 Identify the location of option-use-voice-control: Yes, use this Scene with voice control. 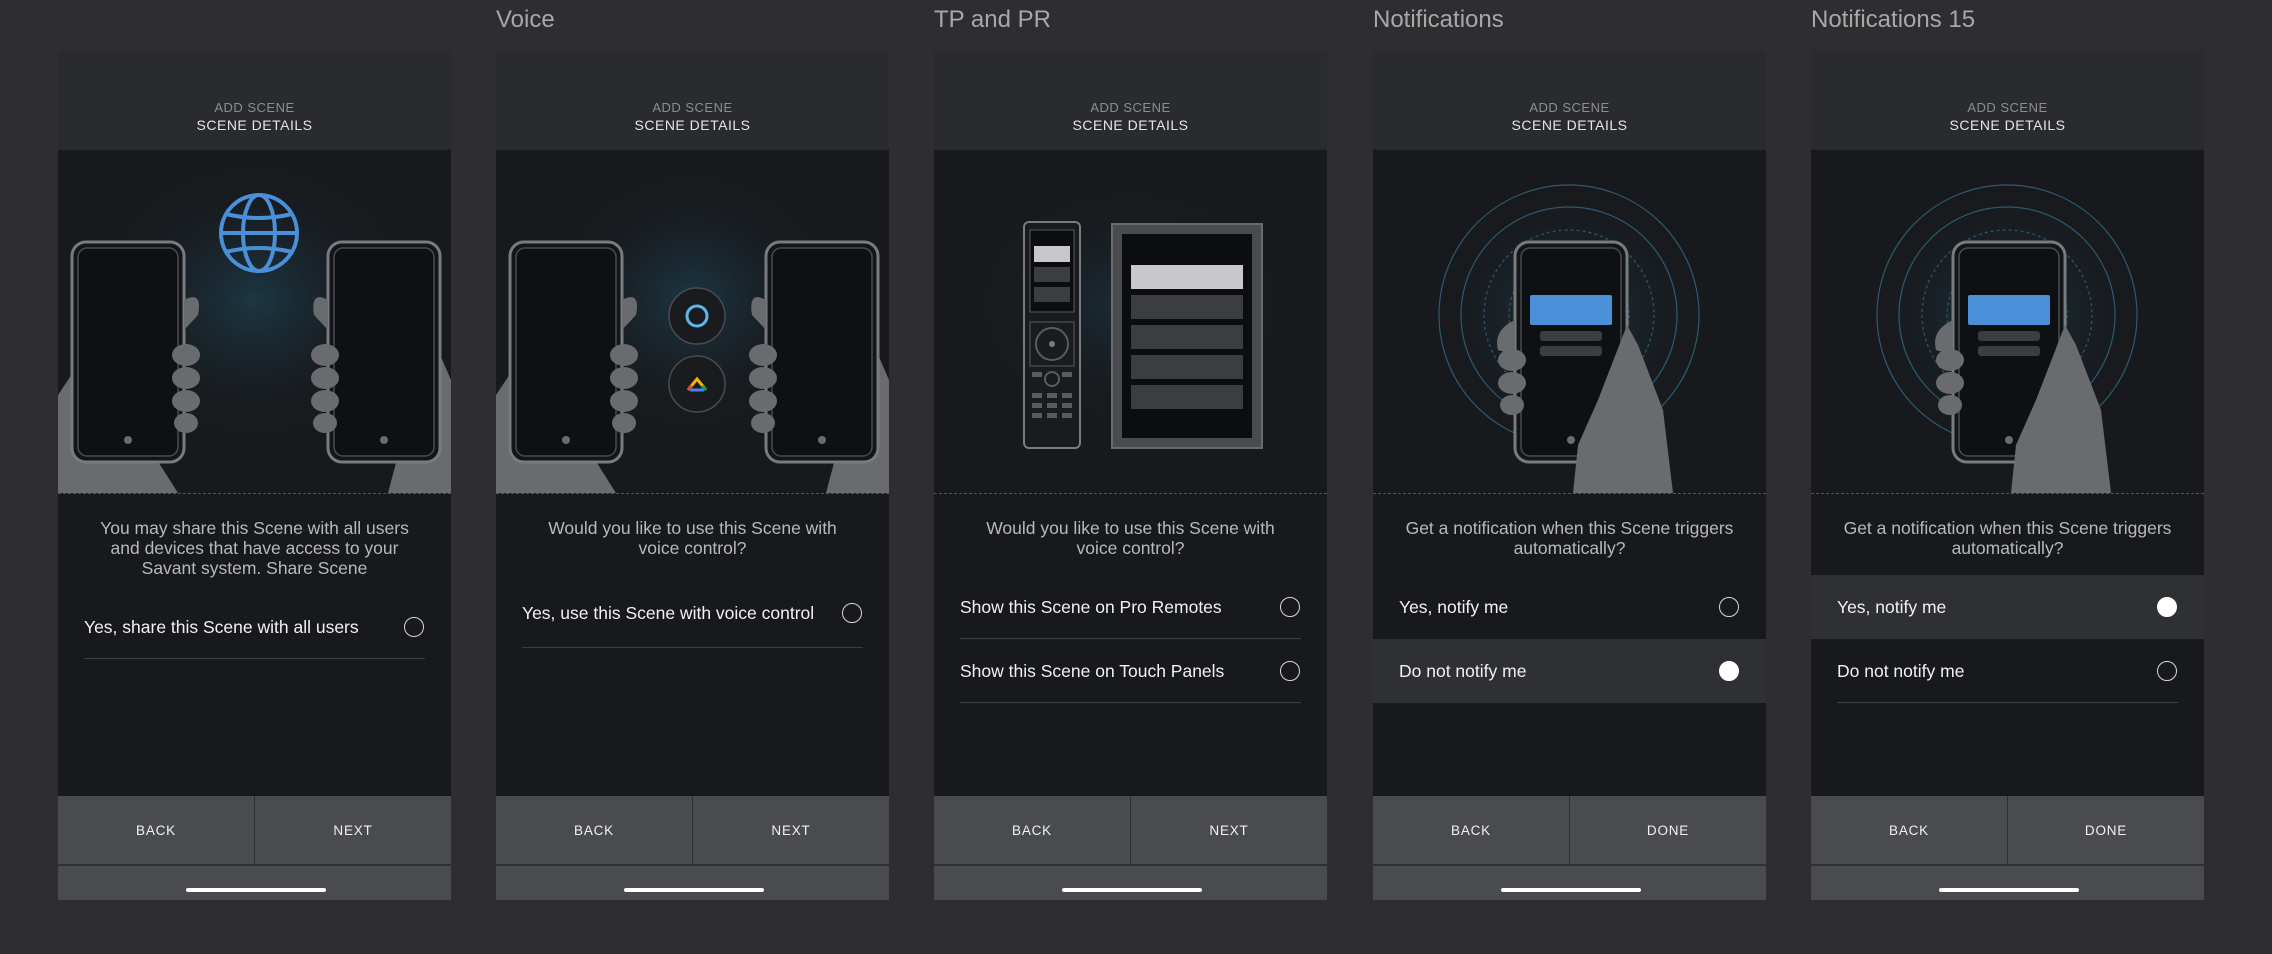
(692, 613).